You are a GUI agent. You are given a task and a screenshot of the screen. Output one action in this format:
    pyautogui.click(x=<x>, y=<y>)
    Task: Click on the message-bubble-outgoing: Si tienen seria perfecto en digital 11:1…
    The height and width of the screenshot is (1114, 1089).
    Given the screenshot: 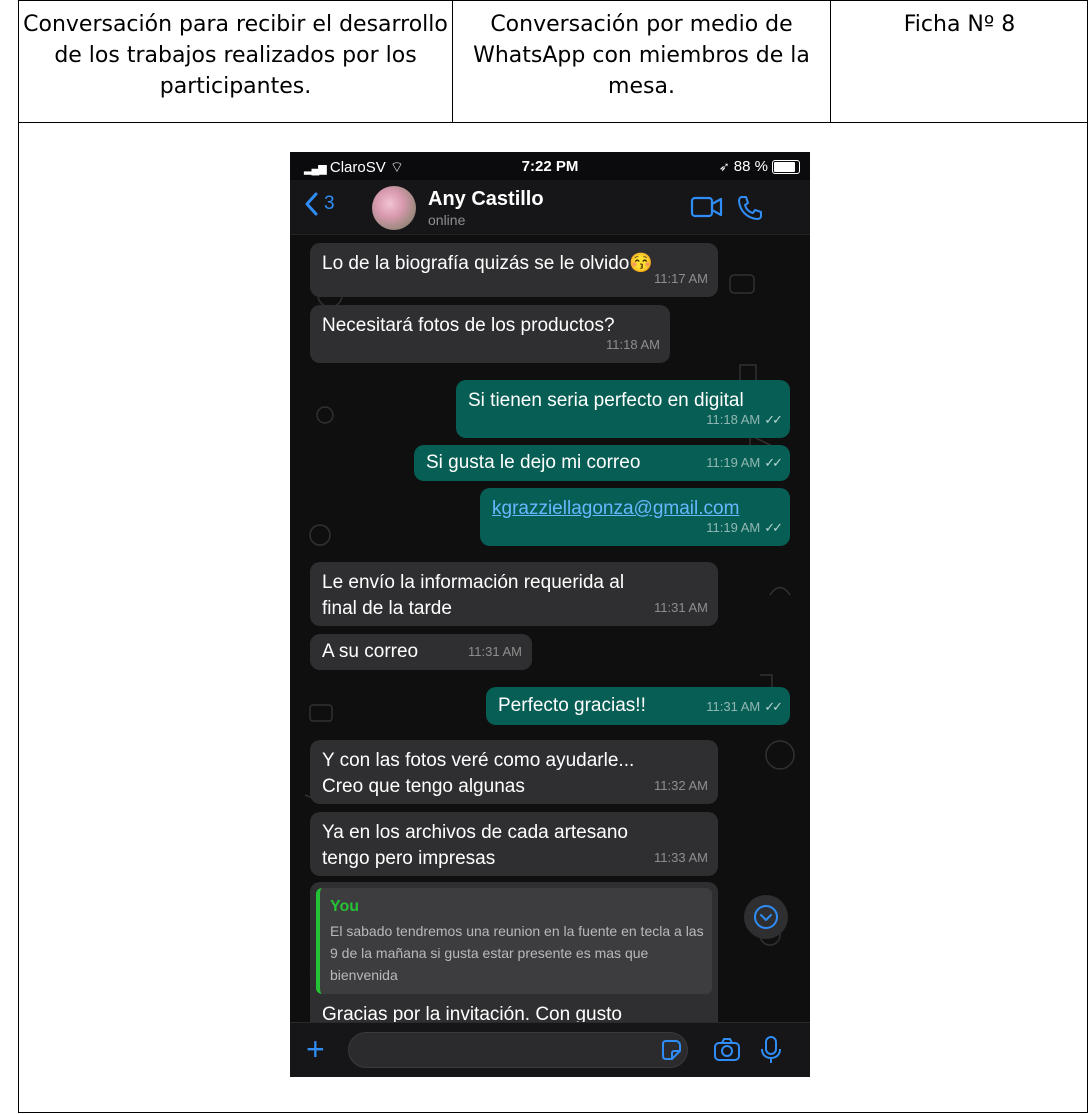 What is the action you would take?
    pyautogui.click(x=623, y=409)
    